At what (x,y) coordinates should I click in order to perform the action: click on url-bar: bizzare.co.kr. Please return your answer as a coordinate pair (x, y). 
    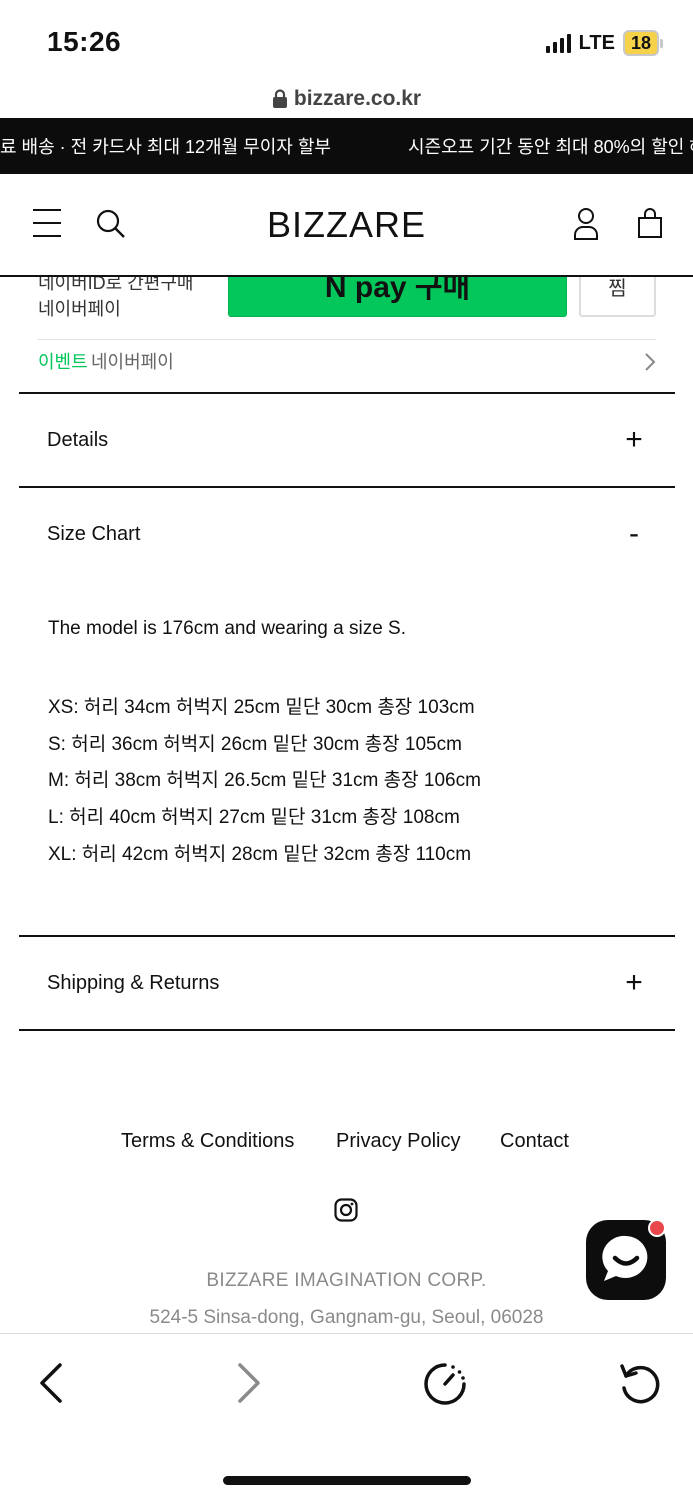
    Looking at the image, I should click on (346, 99).